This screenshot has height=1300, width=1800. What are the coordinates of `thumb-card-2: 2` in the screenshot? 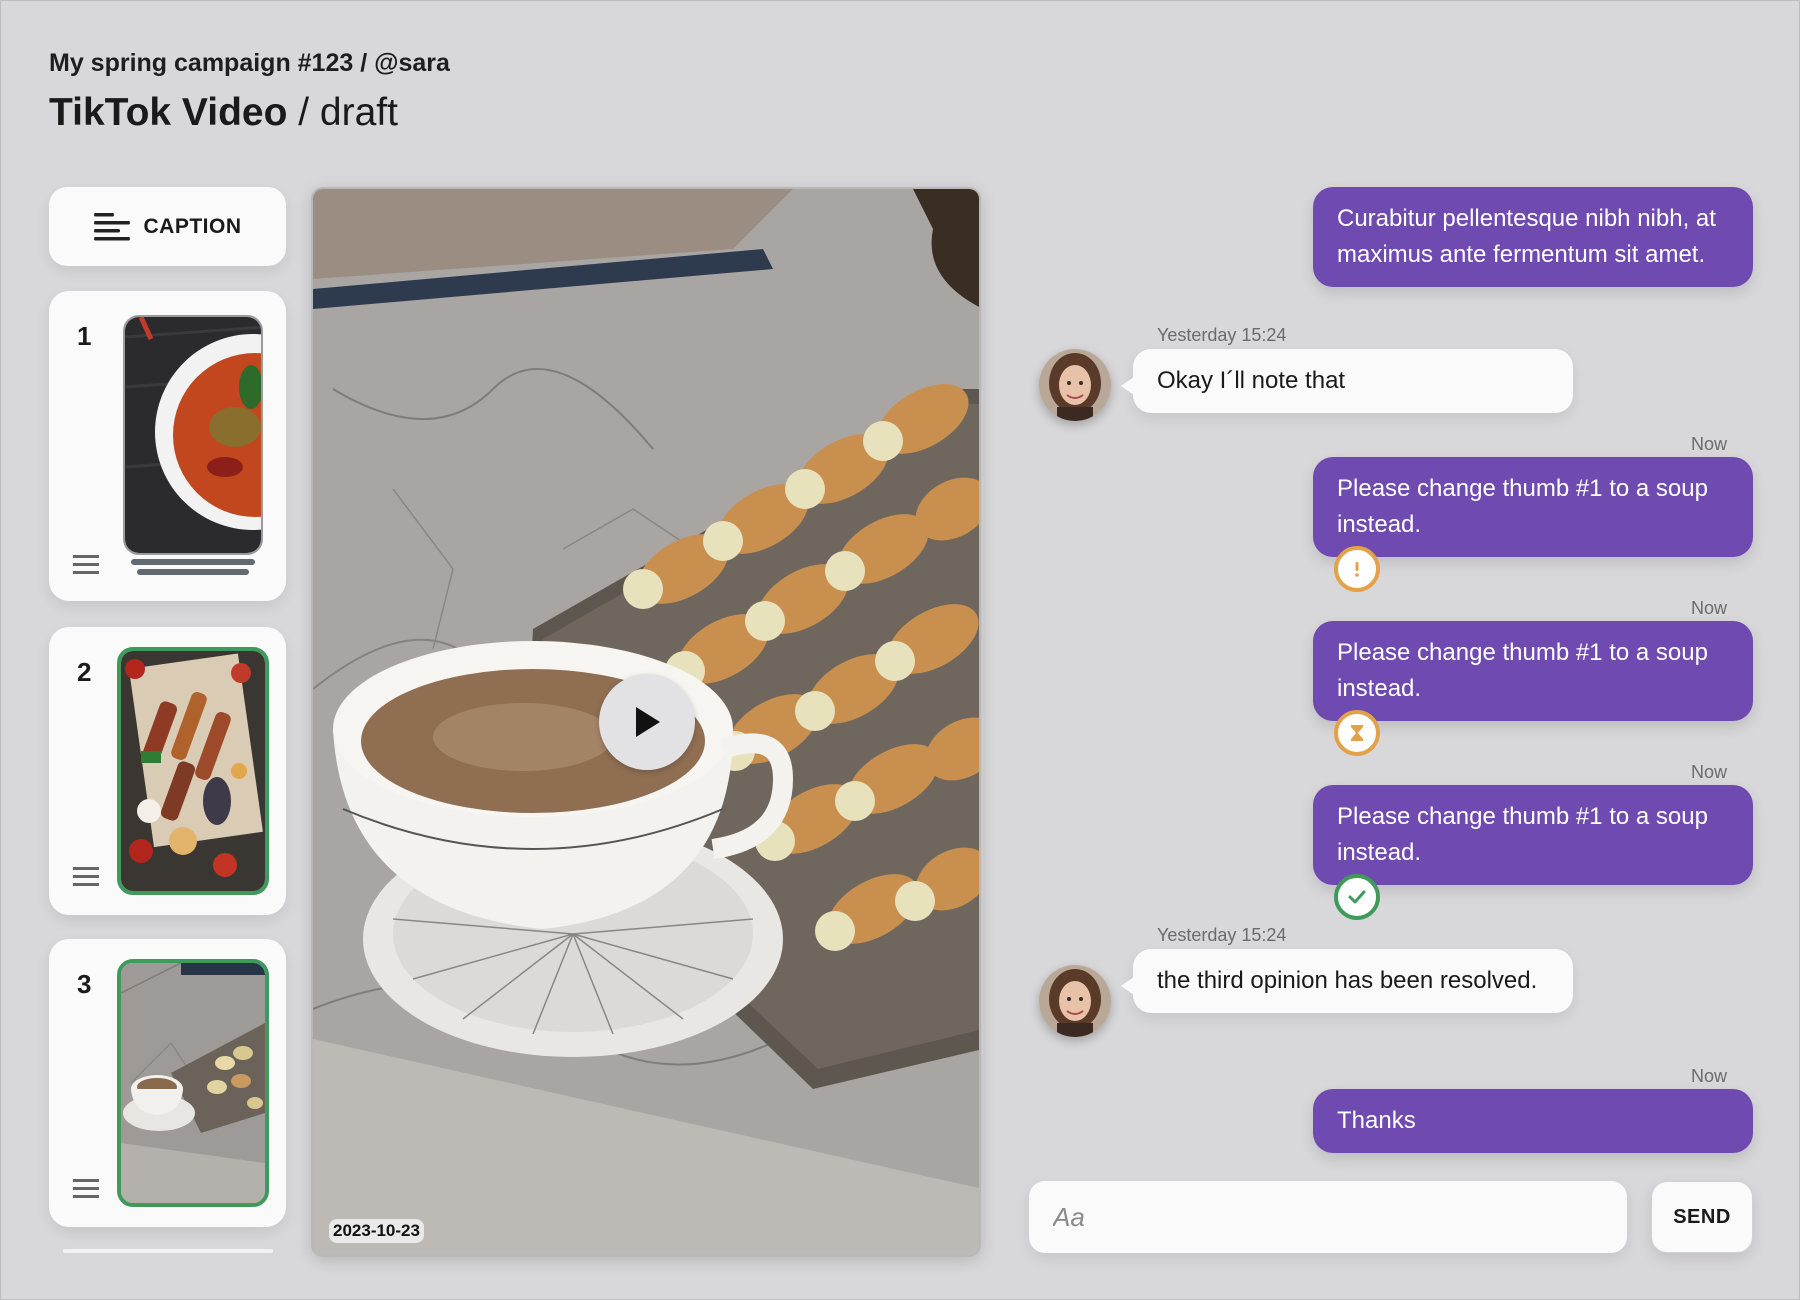 It's located at (167, 771).